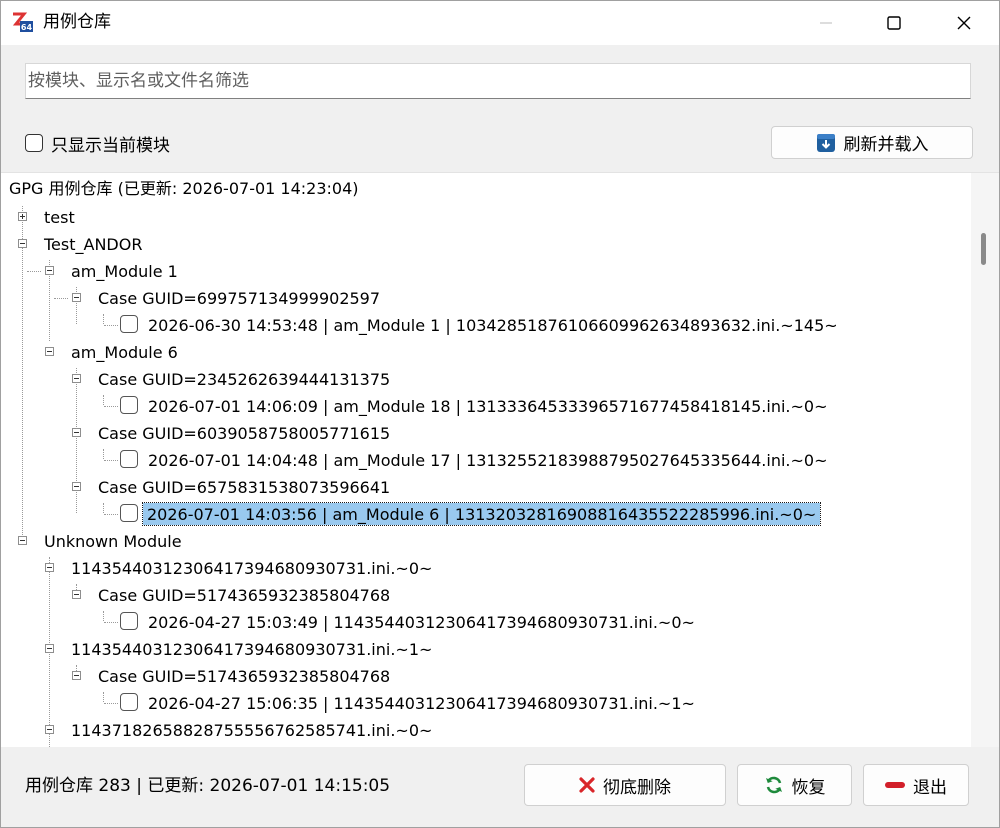 This screenshot has height=828, width=1000. I want to click on tree-node-module: Unknown Module, so click(113, 541).